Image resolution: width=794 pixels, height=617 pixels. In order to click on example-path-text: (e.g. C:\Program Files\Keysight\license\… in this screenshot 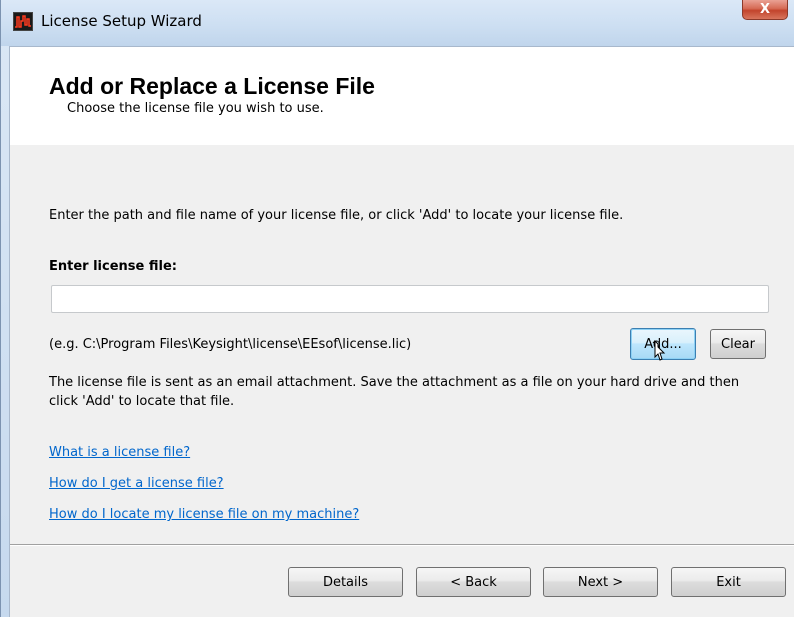, I will do `click(230, 344)`.